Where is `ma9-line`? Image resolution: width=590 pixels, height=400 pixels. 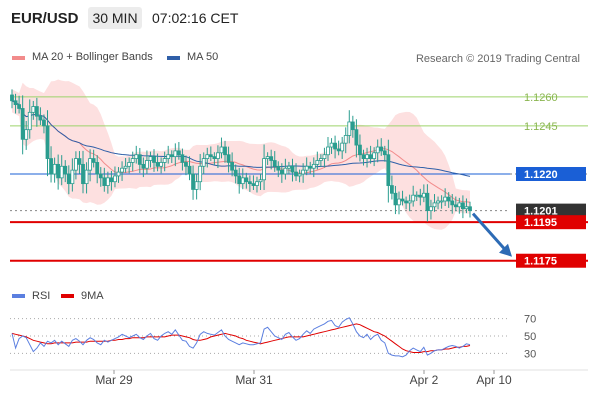 ma9-line is located at coordinates (241, 338).